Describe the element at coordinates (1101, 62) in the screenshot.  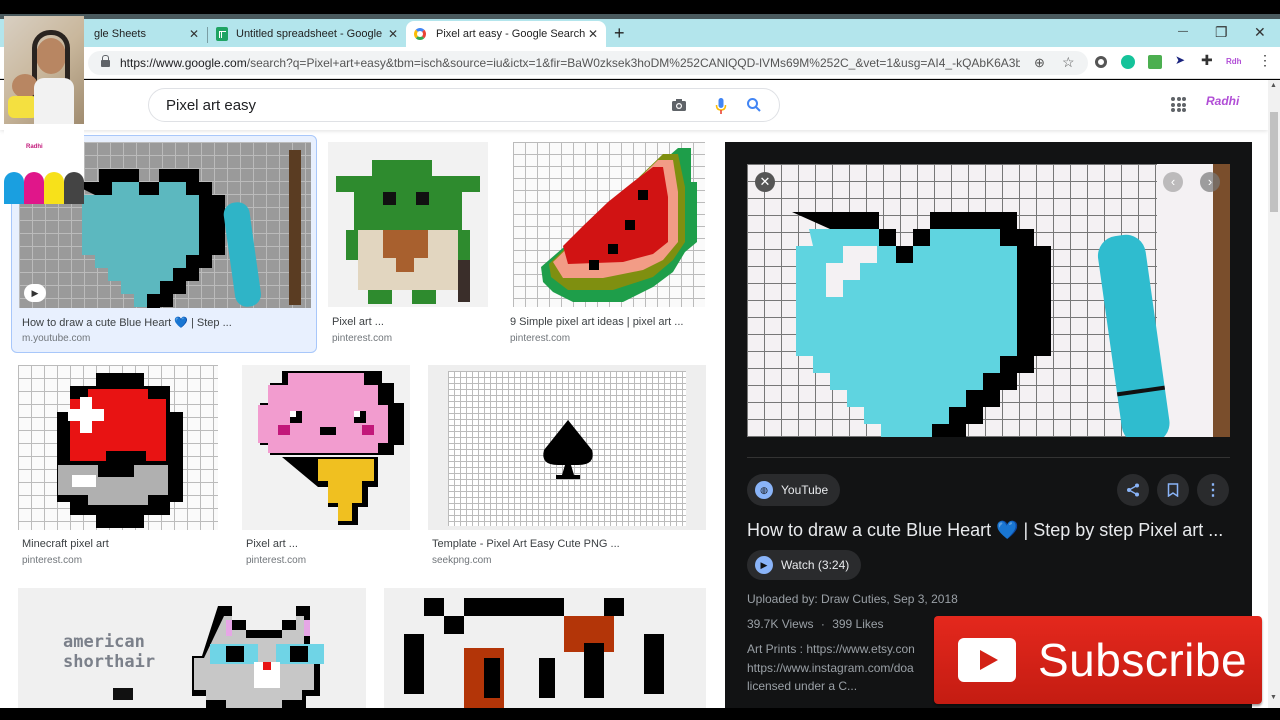
I see `circle-extension-icon` at that location.